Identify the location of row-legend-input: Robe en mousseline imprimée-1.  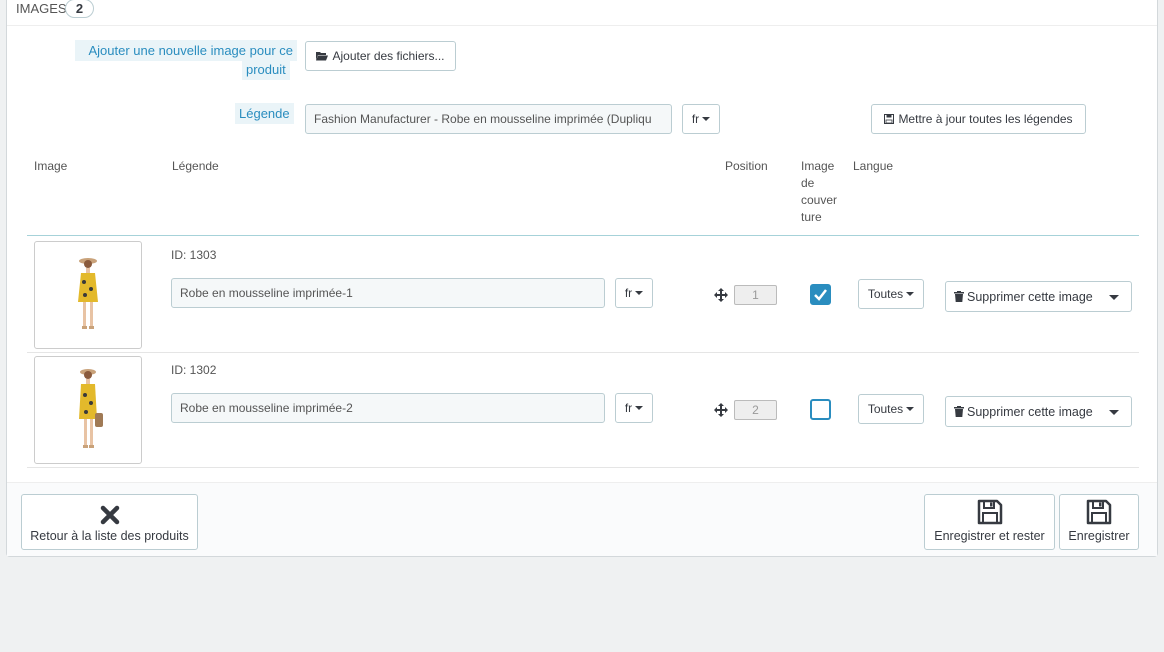
(388, 293).